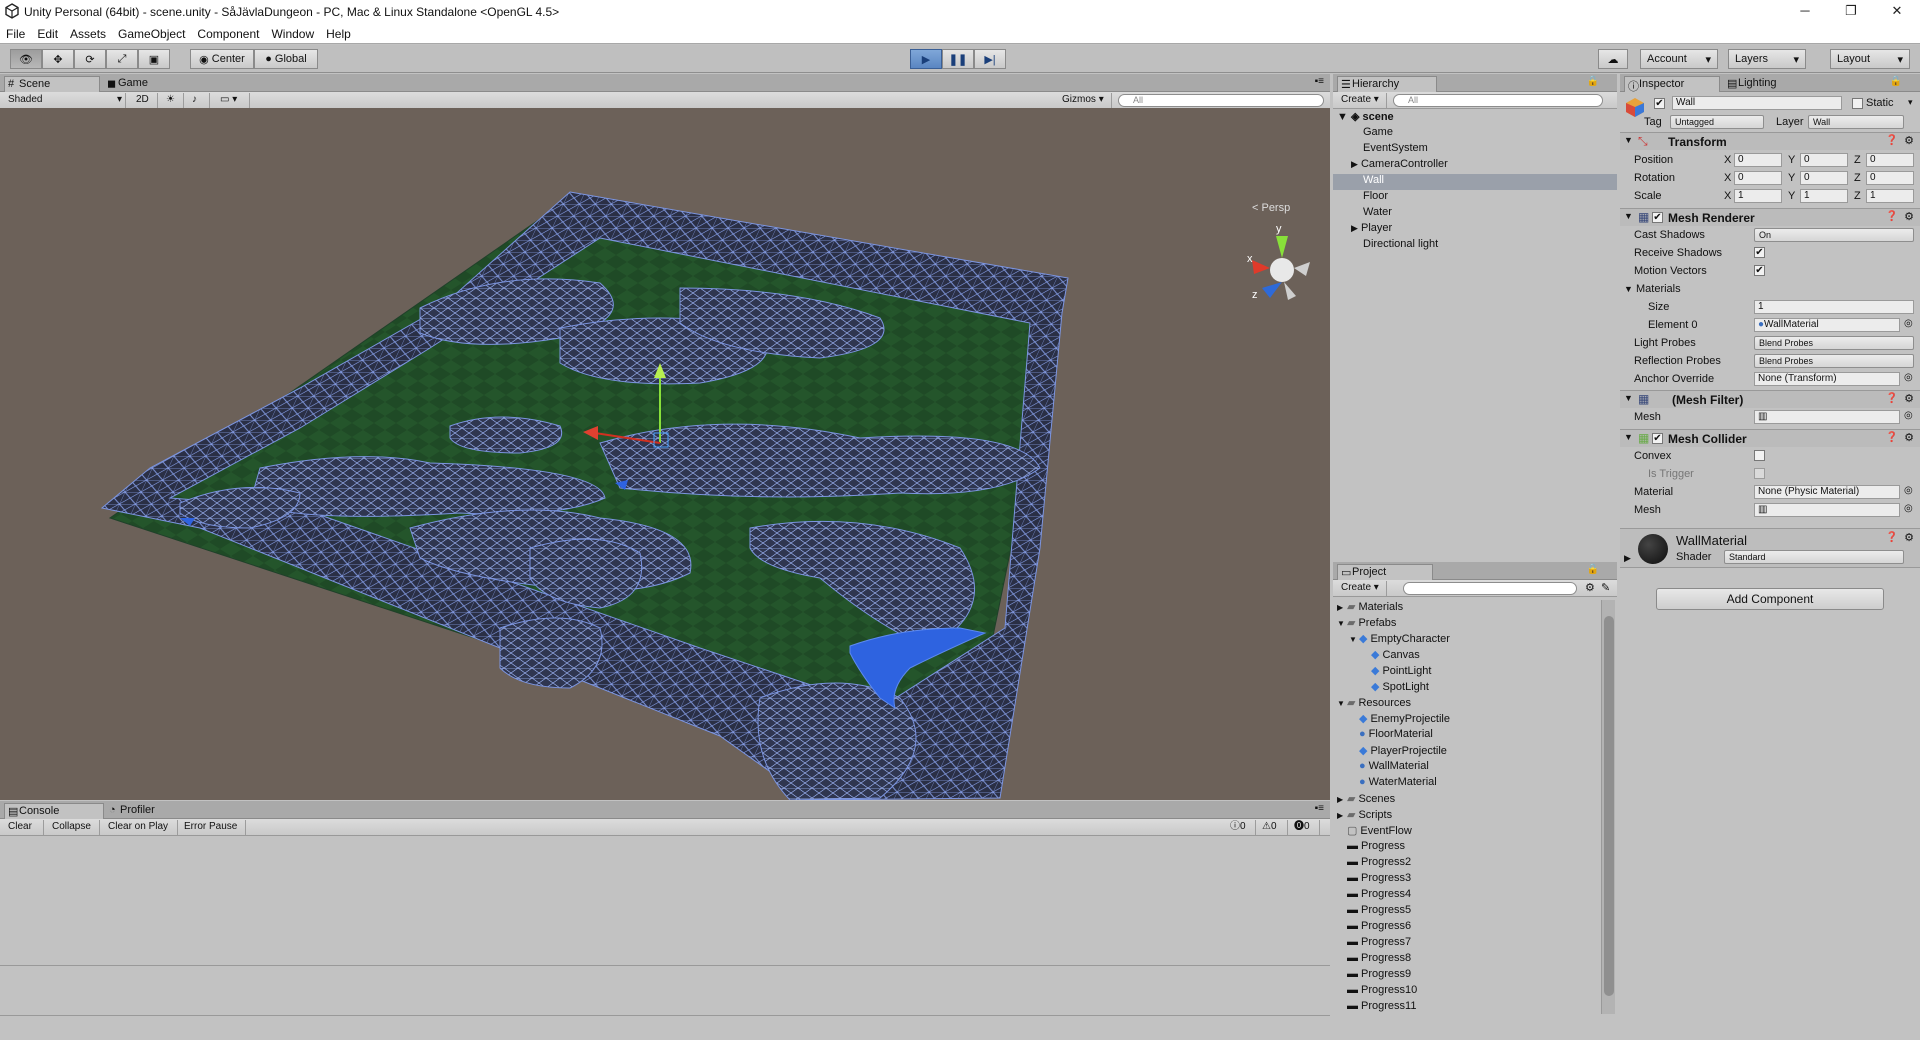 Image resolution: width=1920 pixels, height=1040 pixels. What do you see at coordinates (173, 100) in the screenshot?
I see `lighting-toggle: ☀` at bounding box center [173, 100].